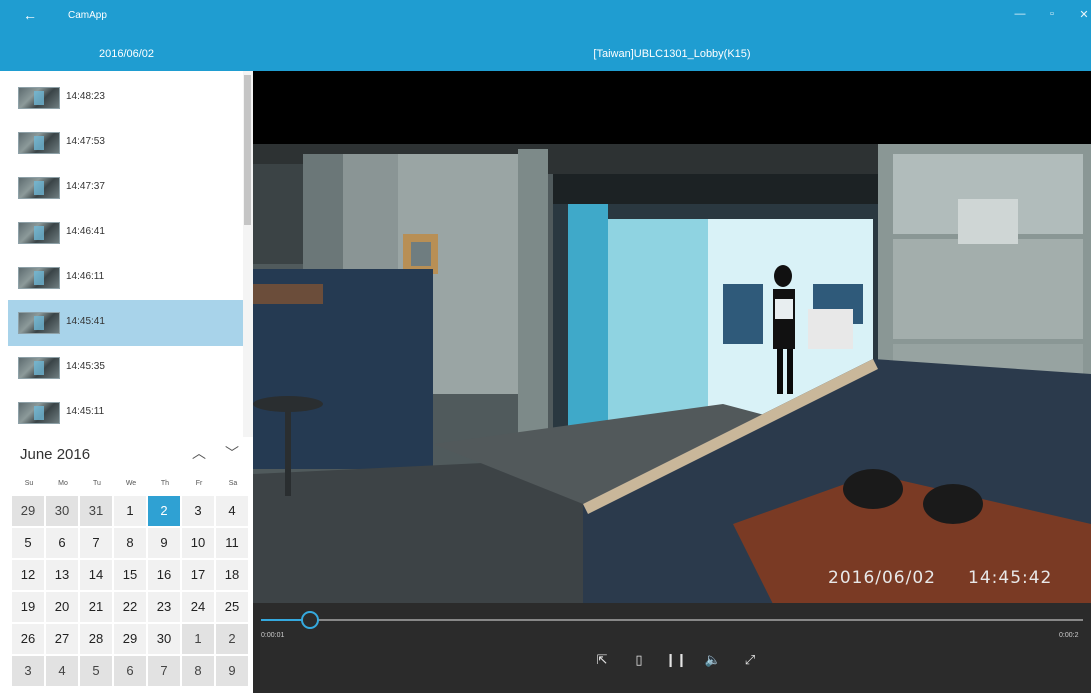 The height and width of the screenshot is (693, 1091). What do you see at coordinates (125, 143) in the screenshot?
I see `clip-list-item: 14:47:53` at bounding box center [125, 143].